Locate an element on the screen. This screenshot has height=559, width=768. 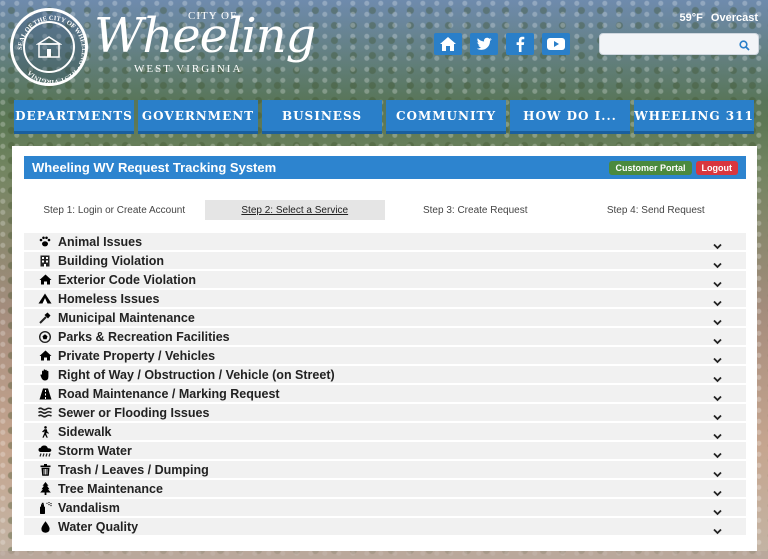
service-label: Building Violation is located at coordinates (111, 260).